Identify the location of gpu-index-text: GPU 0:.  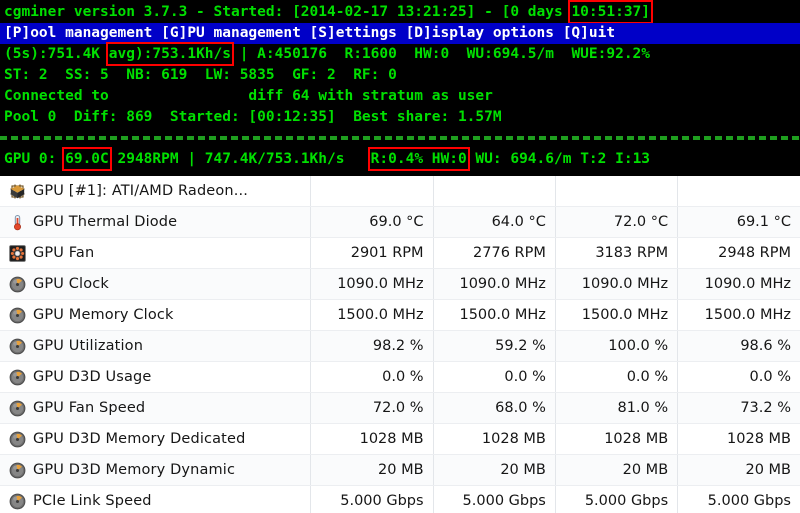
(35, 159).